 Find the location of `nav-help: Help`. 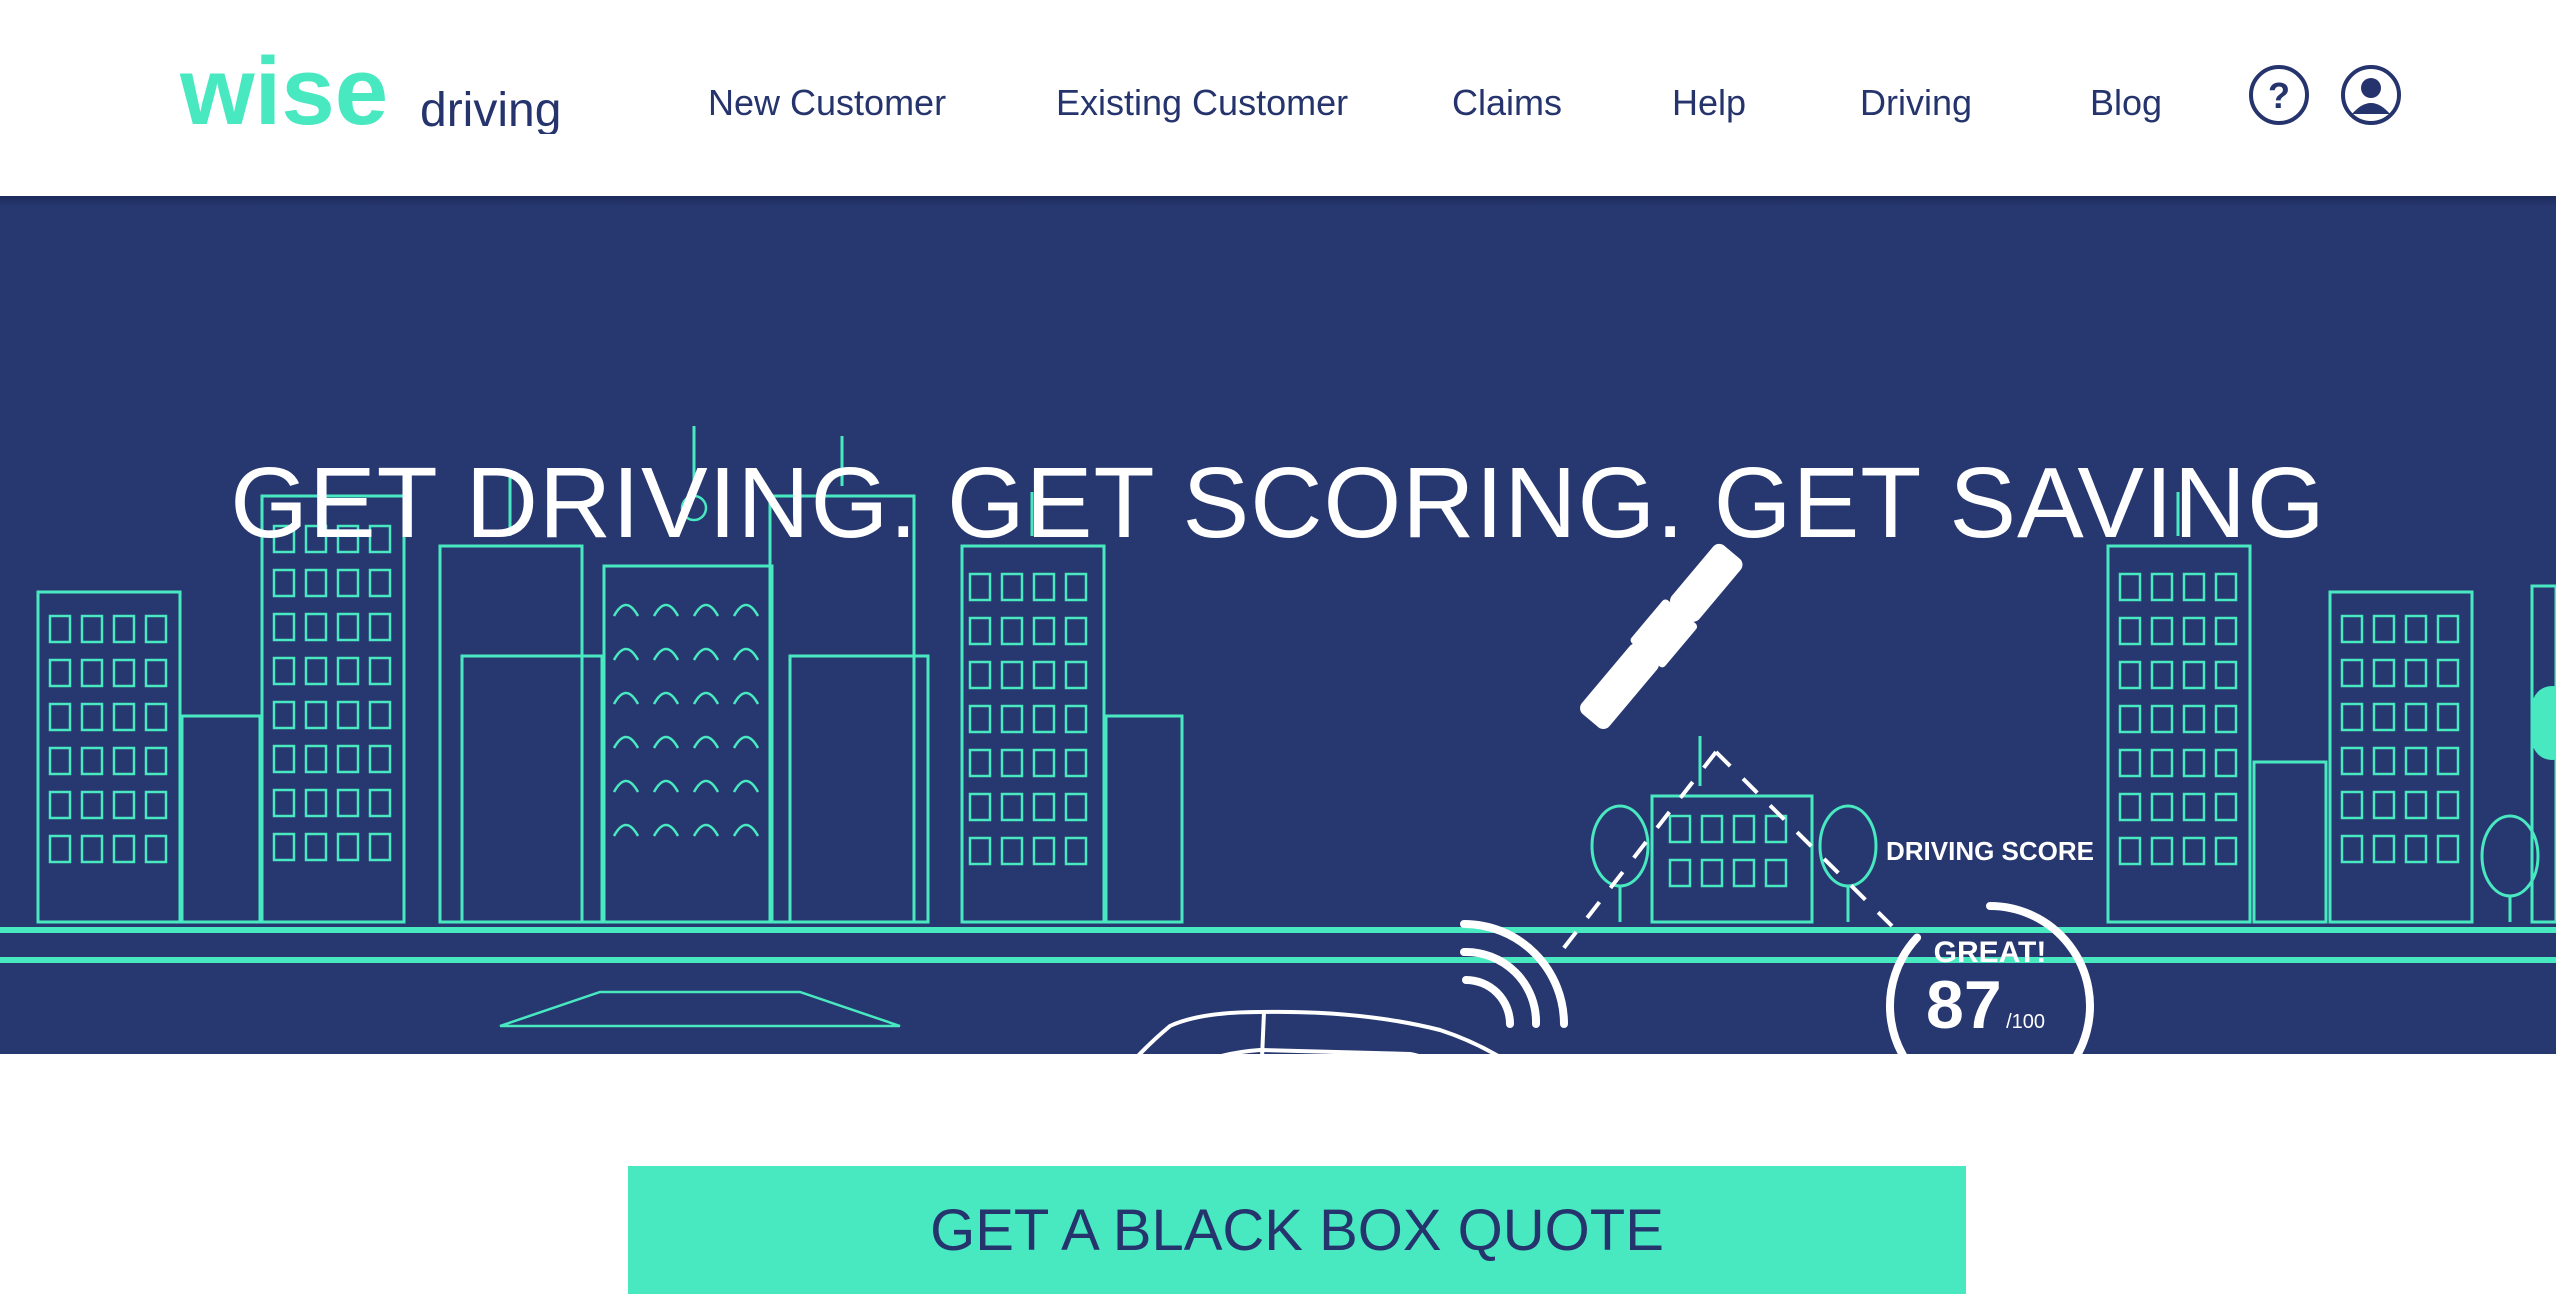

nav-help: Help is located at coordinates (1709, 103).